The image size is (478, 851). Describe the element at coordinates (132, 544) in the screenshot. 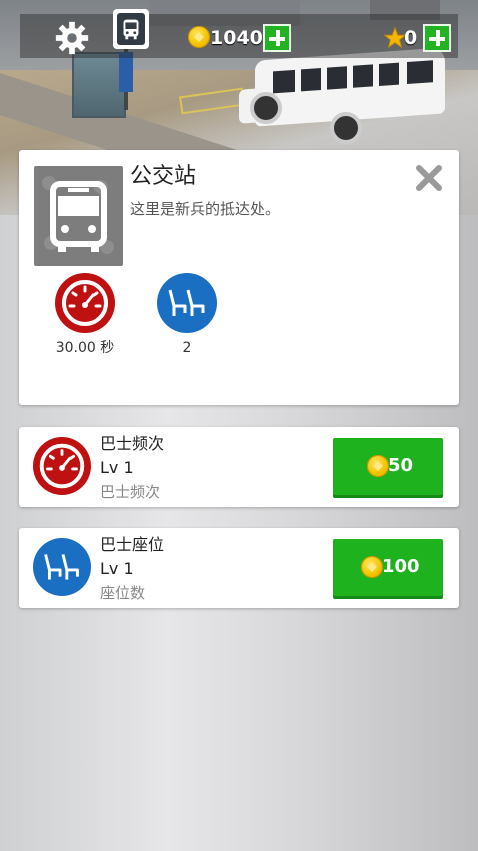

I see `upgrade-name: 巴士座位` at that location.